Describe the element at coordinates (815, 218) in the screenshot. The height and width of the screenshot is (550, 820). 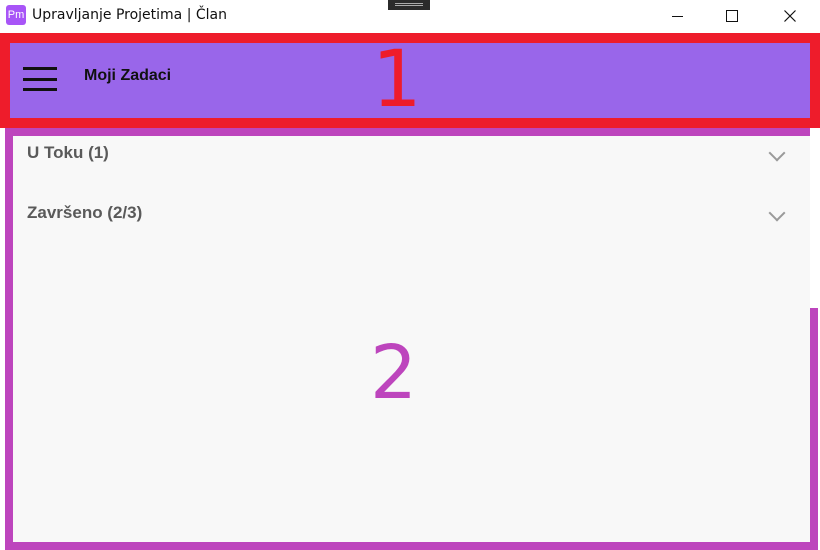
I see `frame-gap` at that location.